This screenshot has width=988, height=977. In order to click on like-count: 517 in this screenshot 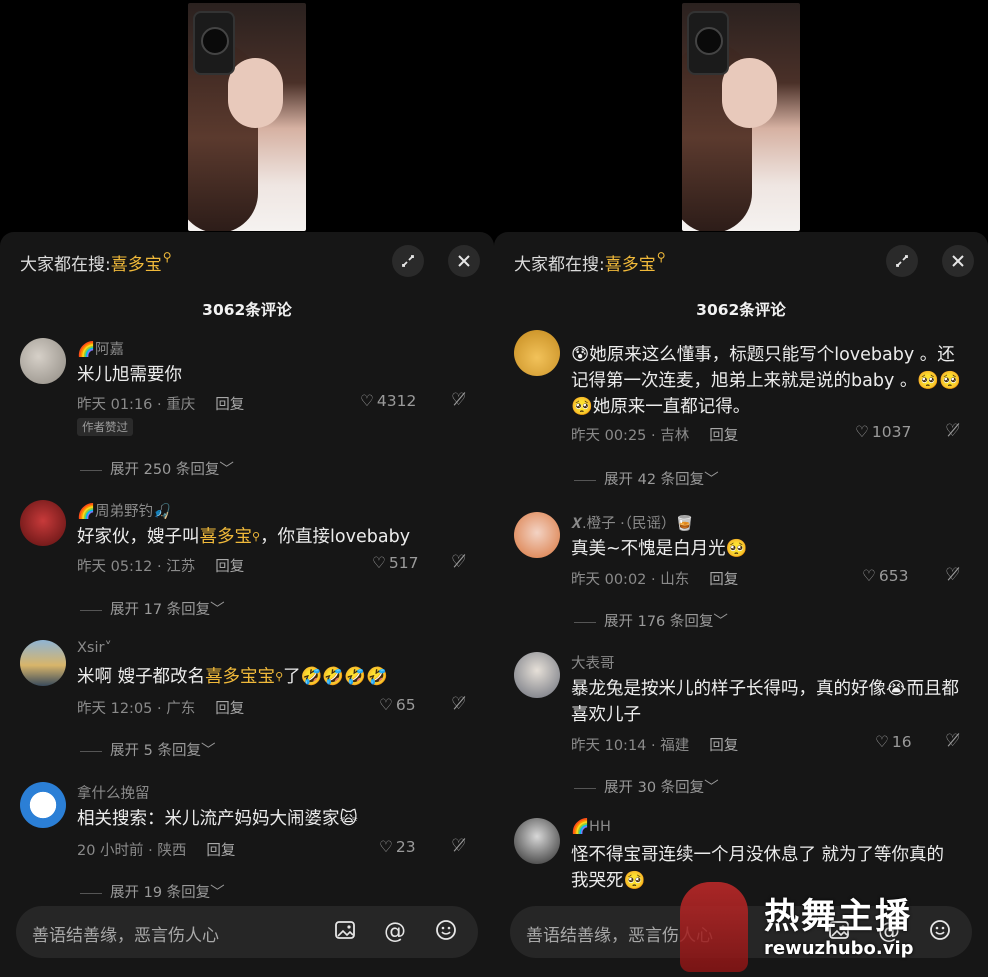, I will do `click(403, 563)`.